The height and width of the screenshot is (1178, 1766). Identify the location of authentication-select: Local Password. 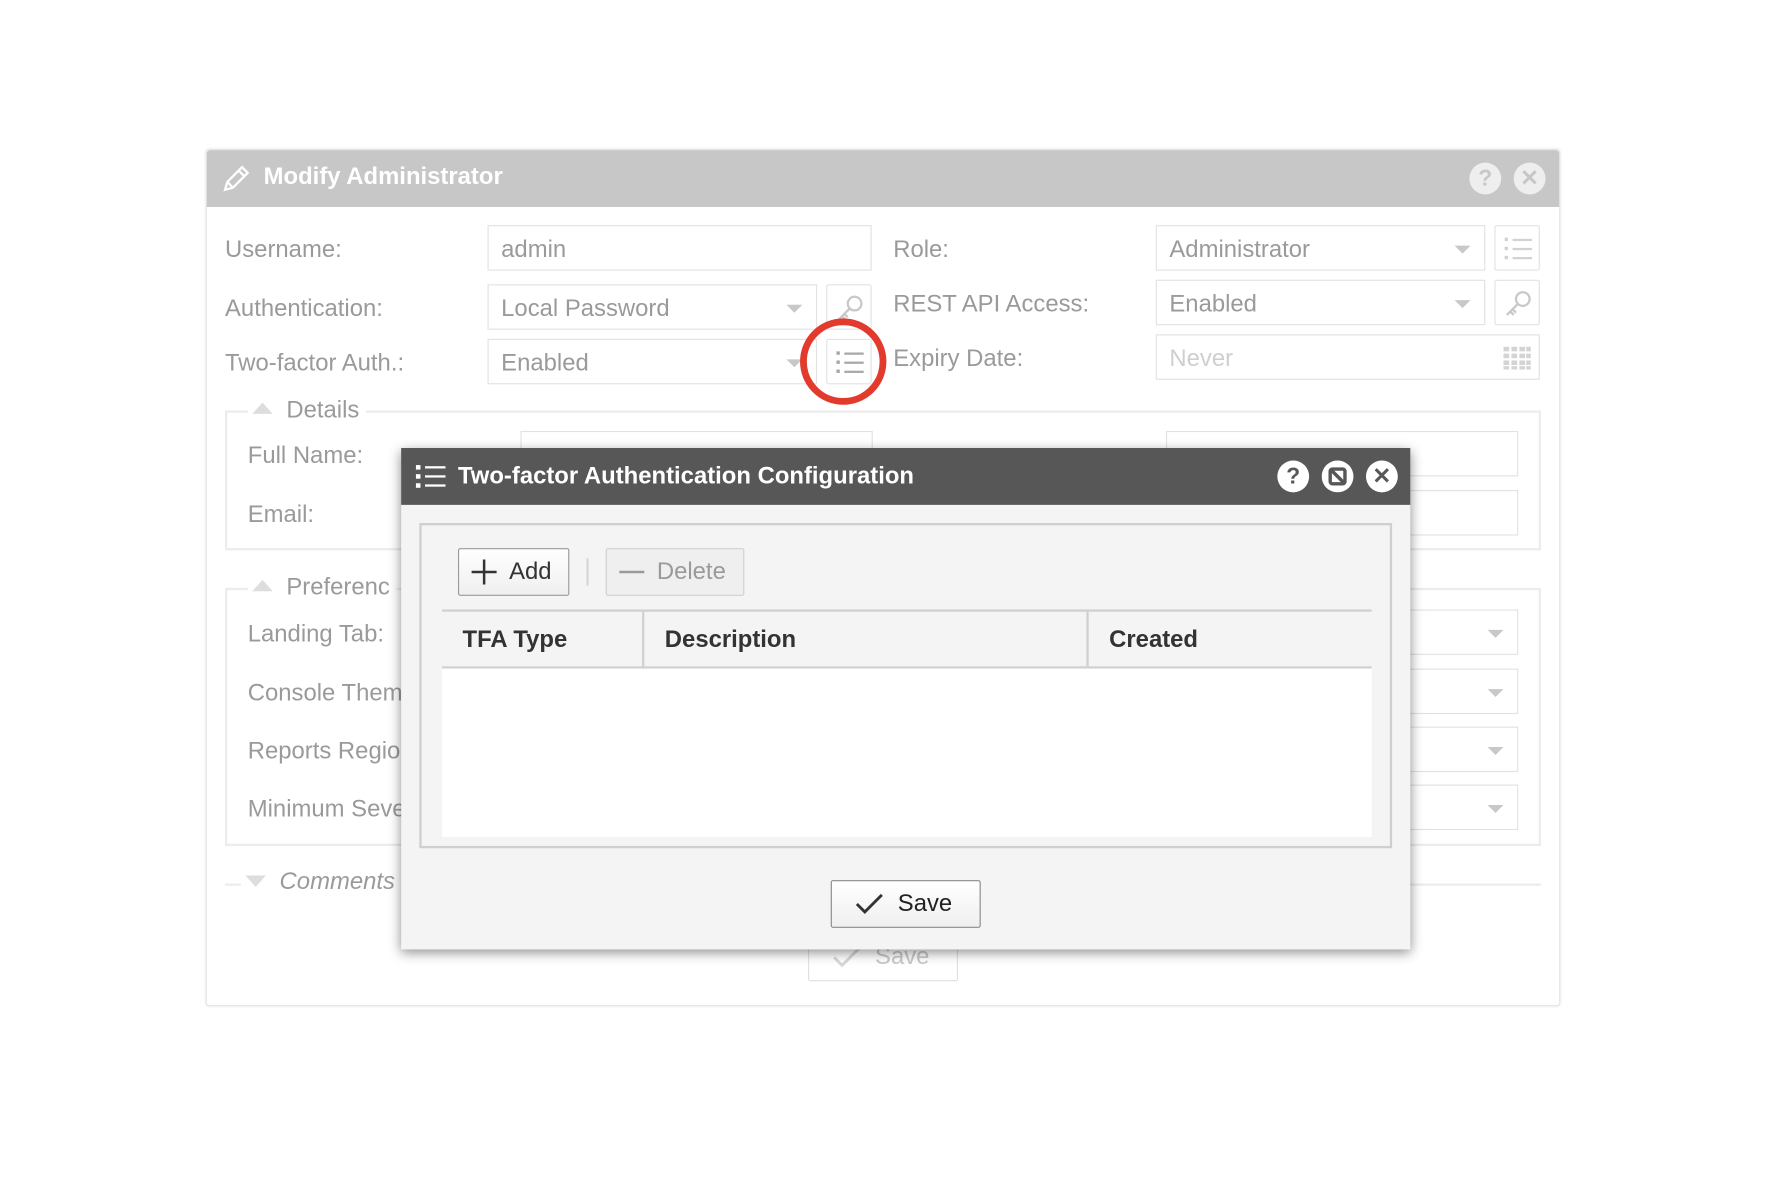
(652, 307).